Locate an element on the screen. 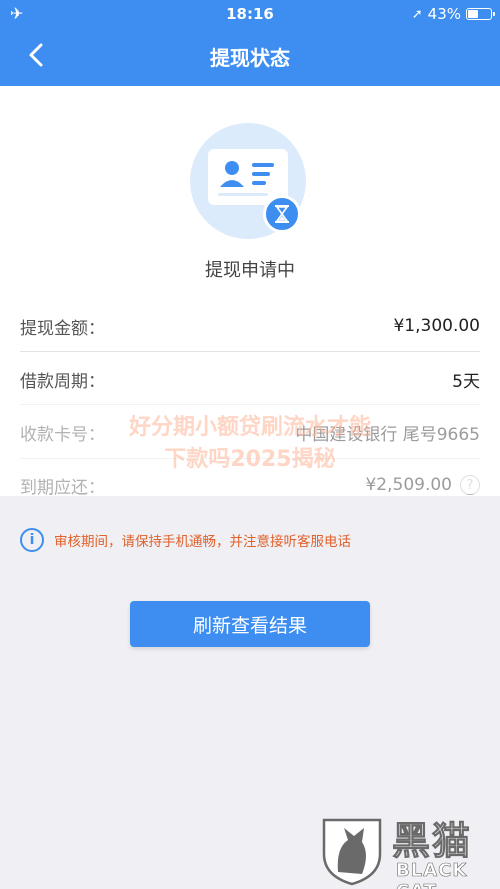 The image size is (500, 889). page-title: 提现状态 is located at coordinates (250, 58).